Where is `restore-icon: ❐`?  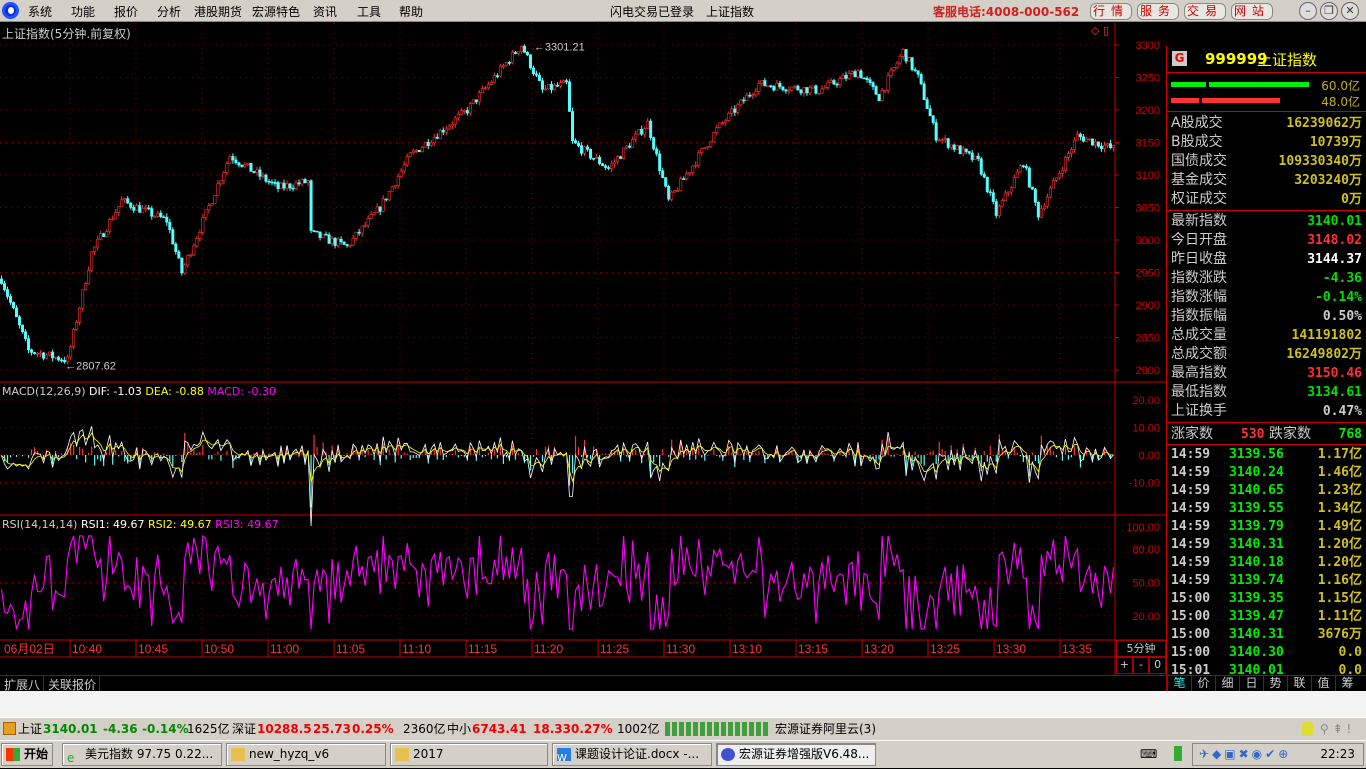
restore-icon: ❐ is located at coordinates (1329, 11).